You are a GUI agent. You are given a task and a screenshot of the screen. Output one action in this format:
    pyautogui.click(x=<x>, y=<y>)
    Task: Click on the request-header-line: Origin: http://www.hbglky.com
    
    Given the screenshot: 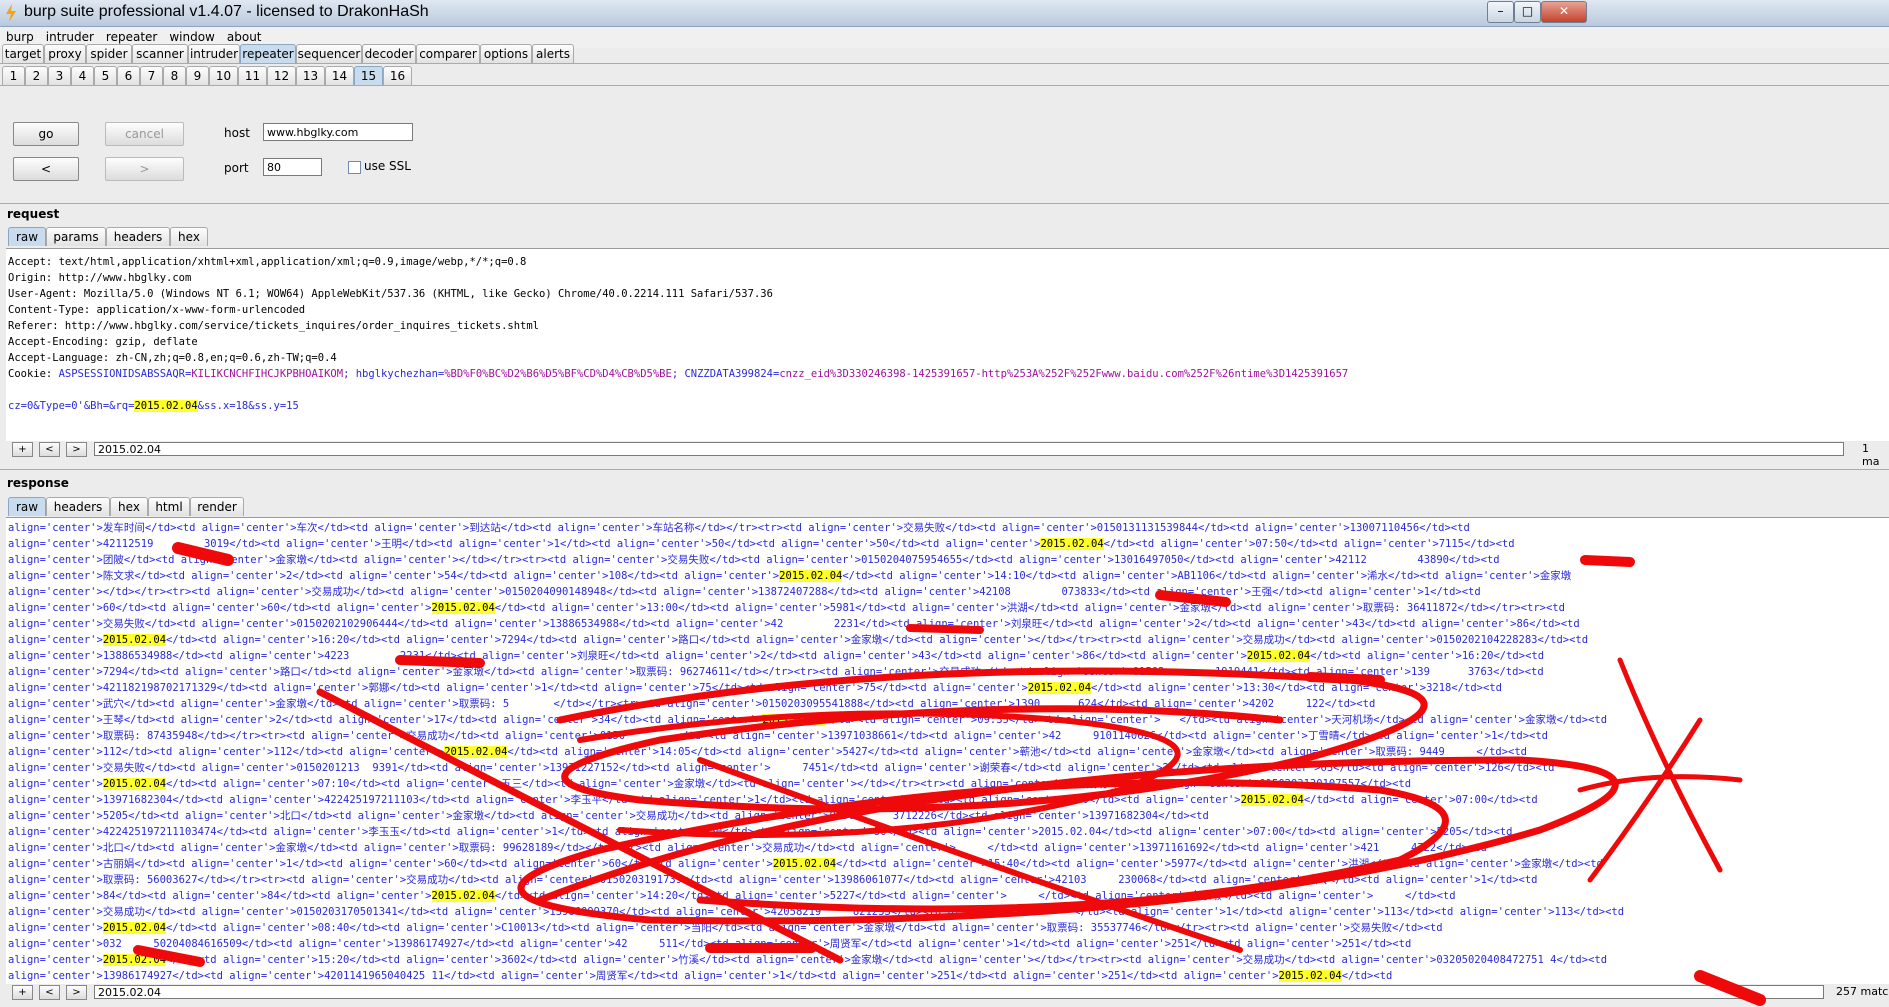 What is the action you would take?
    pyautogui.click(x=100, y=278)
    